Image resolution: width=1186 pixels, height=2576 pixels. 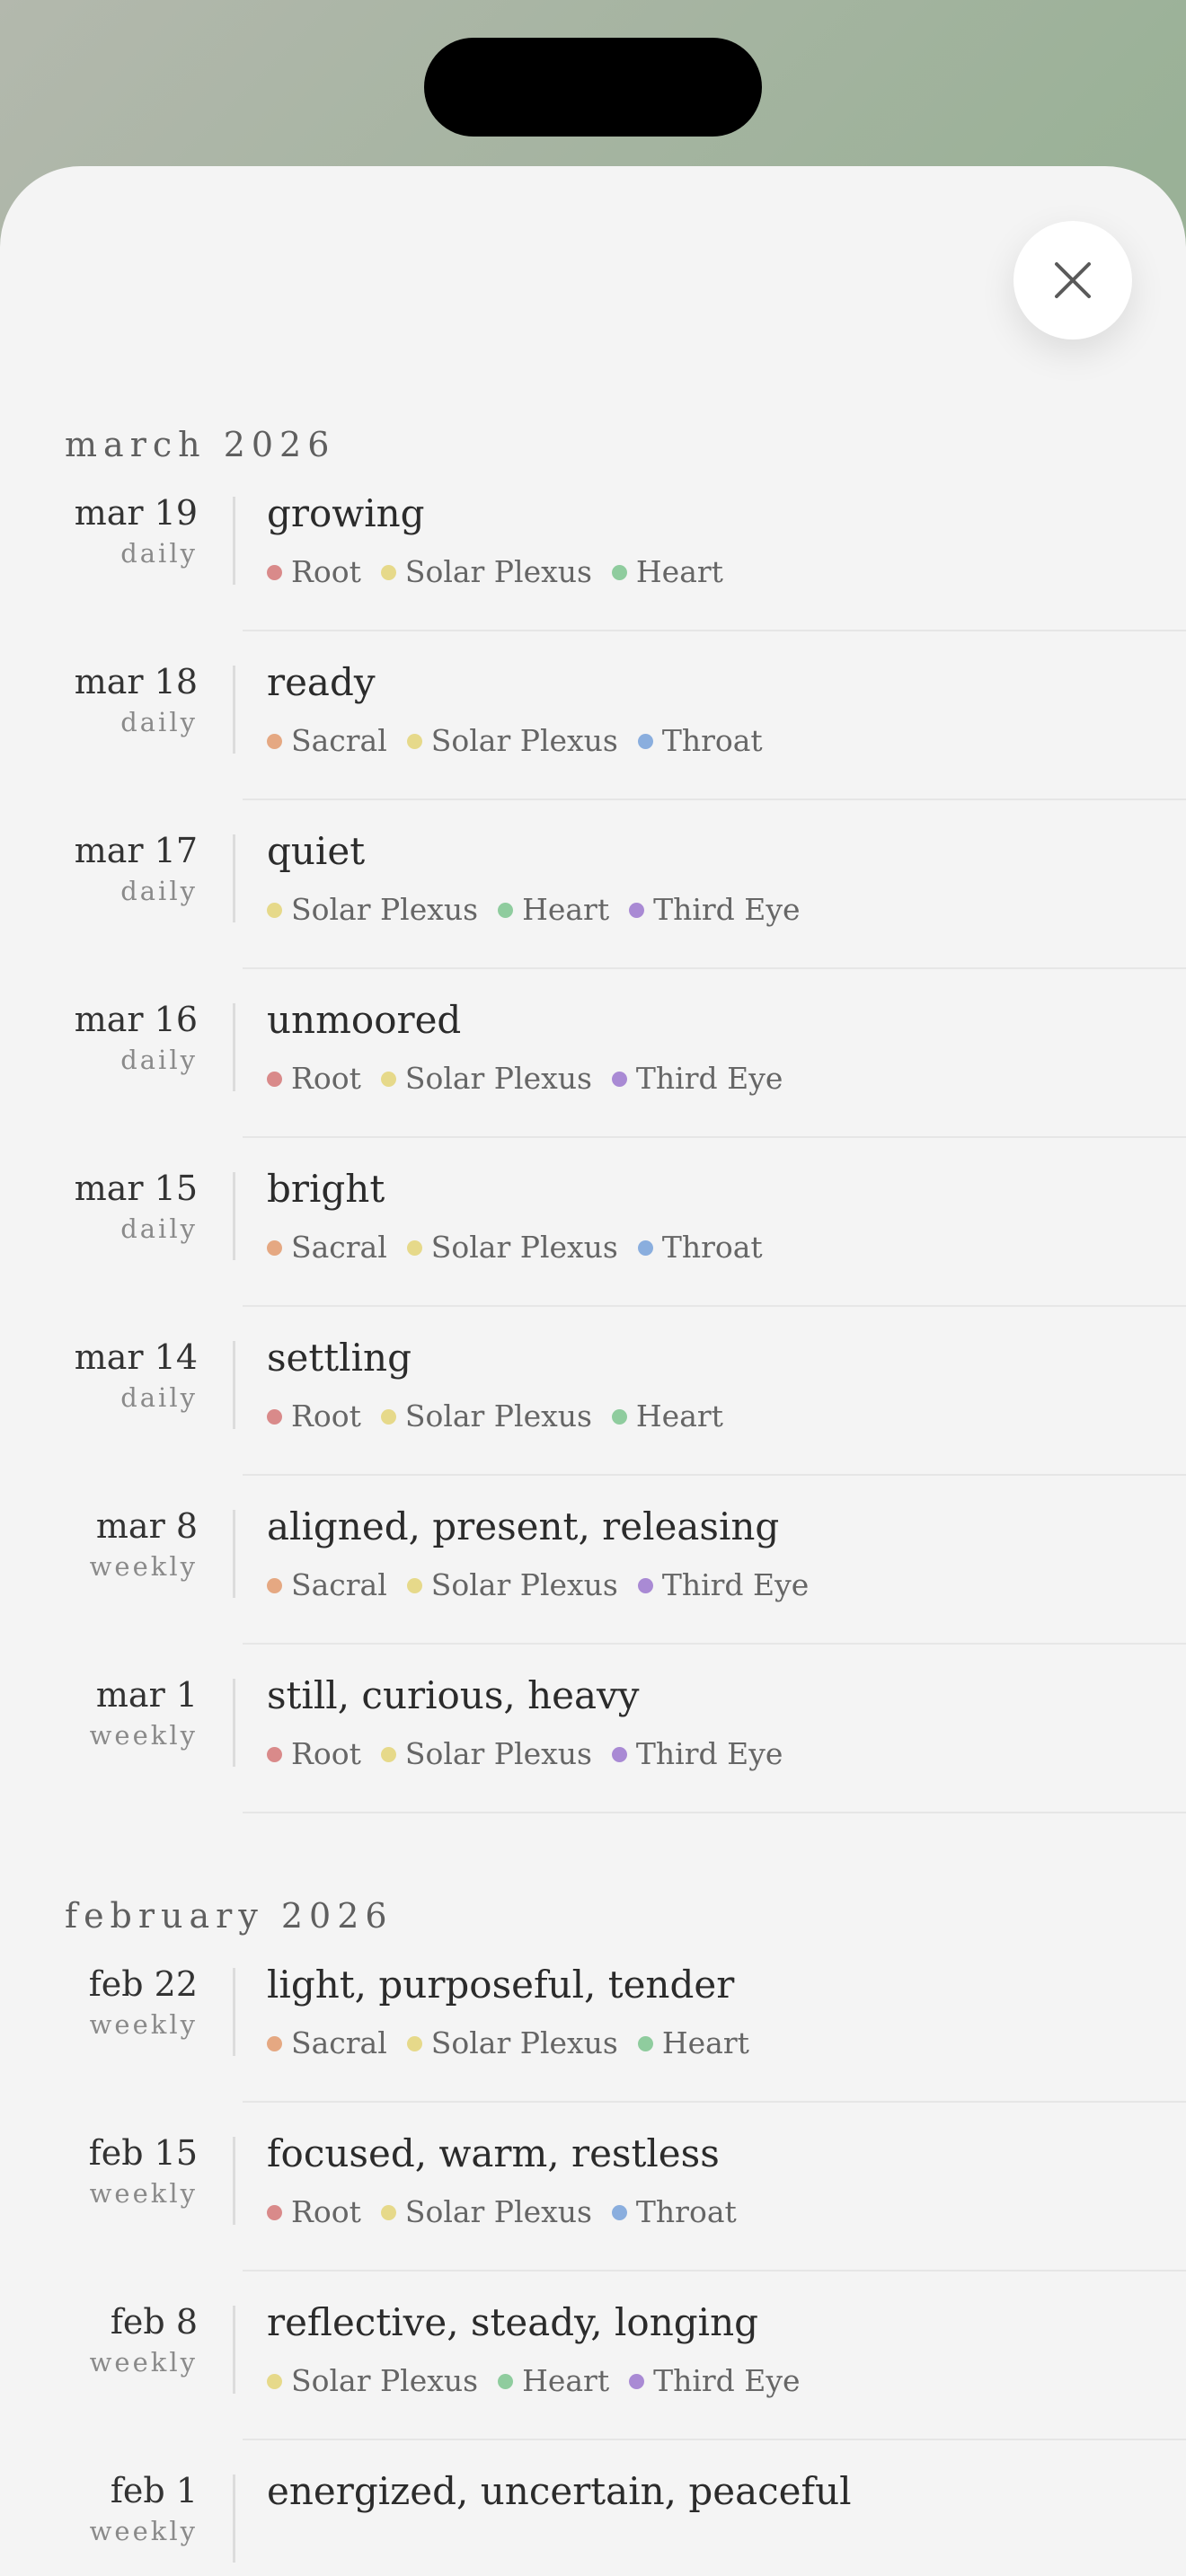 I want to click on chakra-tag: Root, so click(x=314, y=1079).